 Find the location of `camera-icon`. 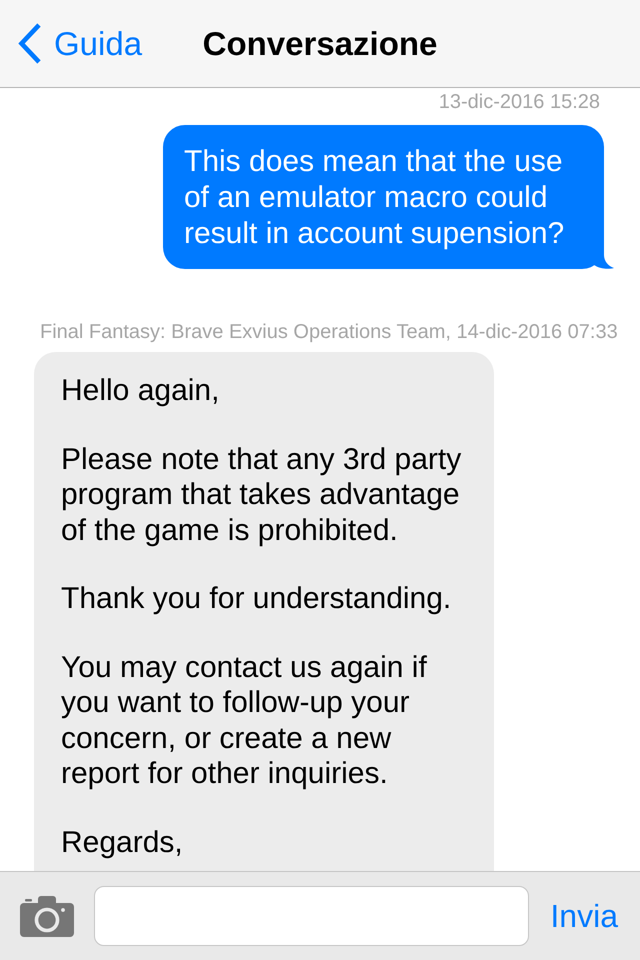

camera-icon is located at coordinates (47, 916).